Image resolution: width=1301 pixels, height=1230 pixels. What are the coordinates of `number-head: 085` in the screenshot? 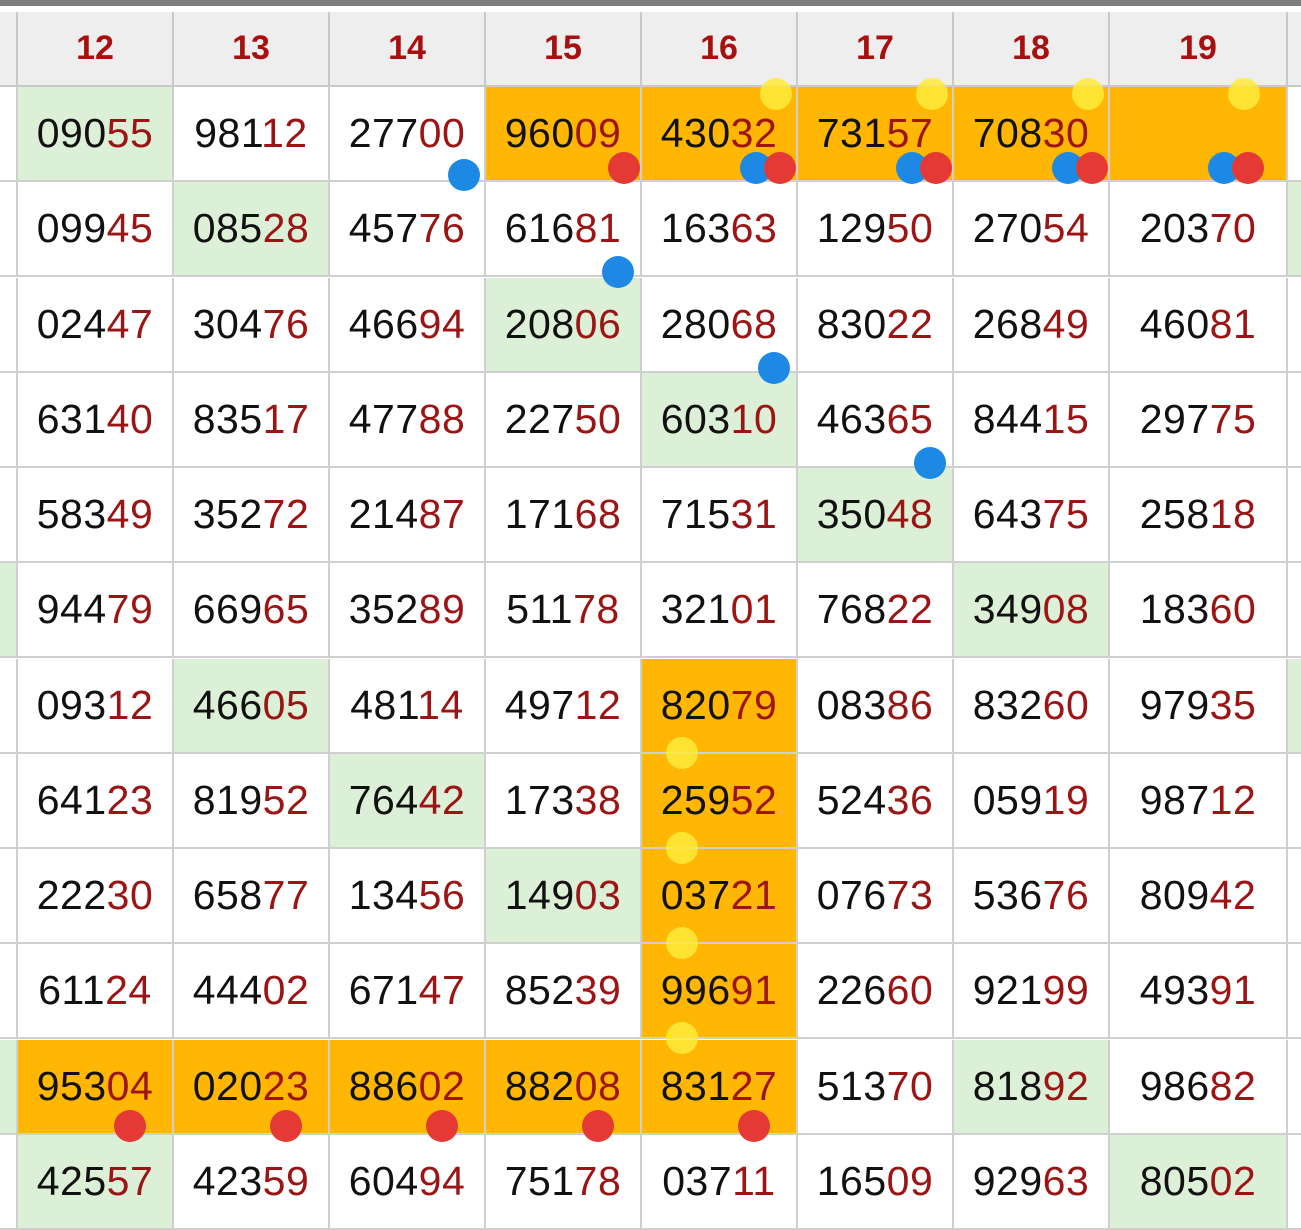 It's located at (227, 228).